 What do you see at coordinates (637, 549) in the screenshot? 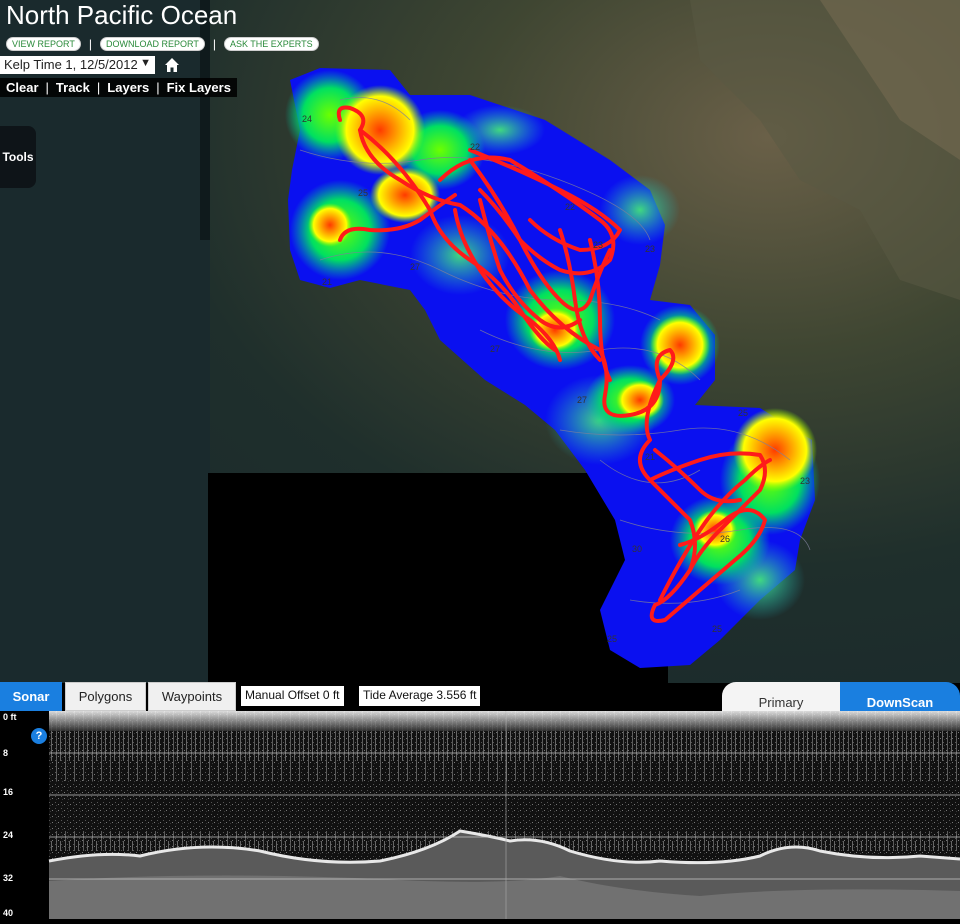
I see `contour-label: 30` at bounding box center [637, 549].